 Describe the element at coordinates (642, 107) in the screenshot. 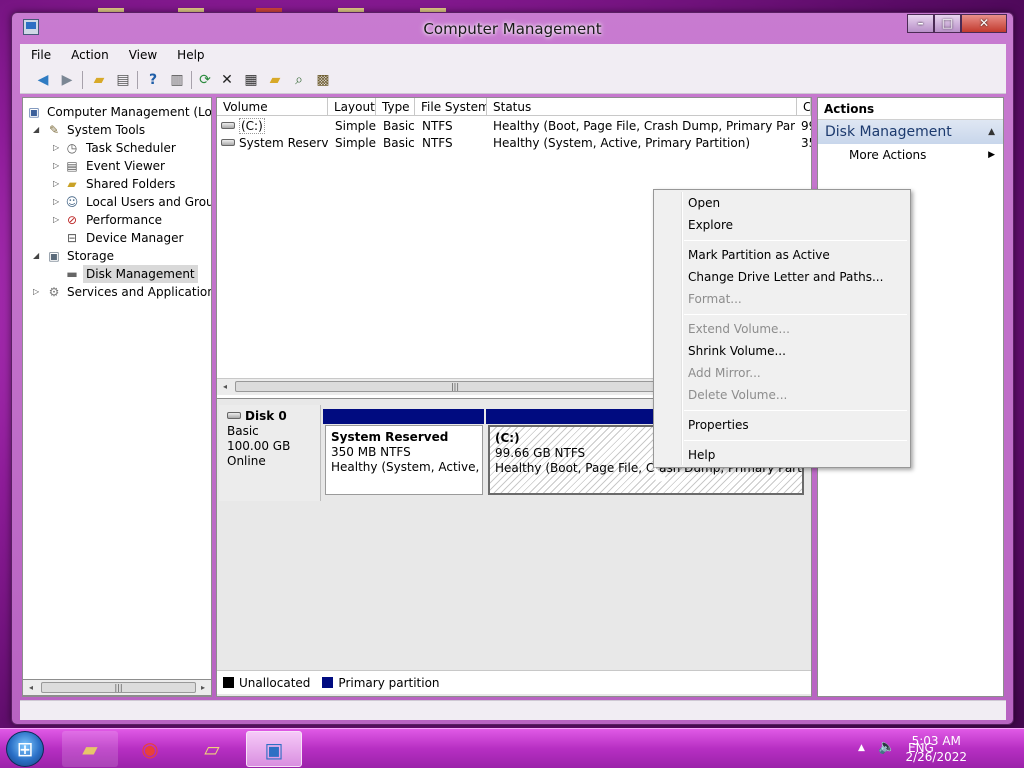

I see `column-header-status: Status` at that location.